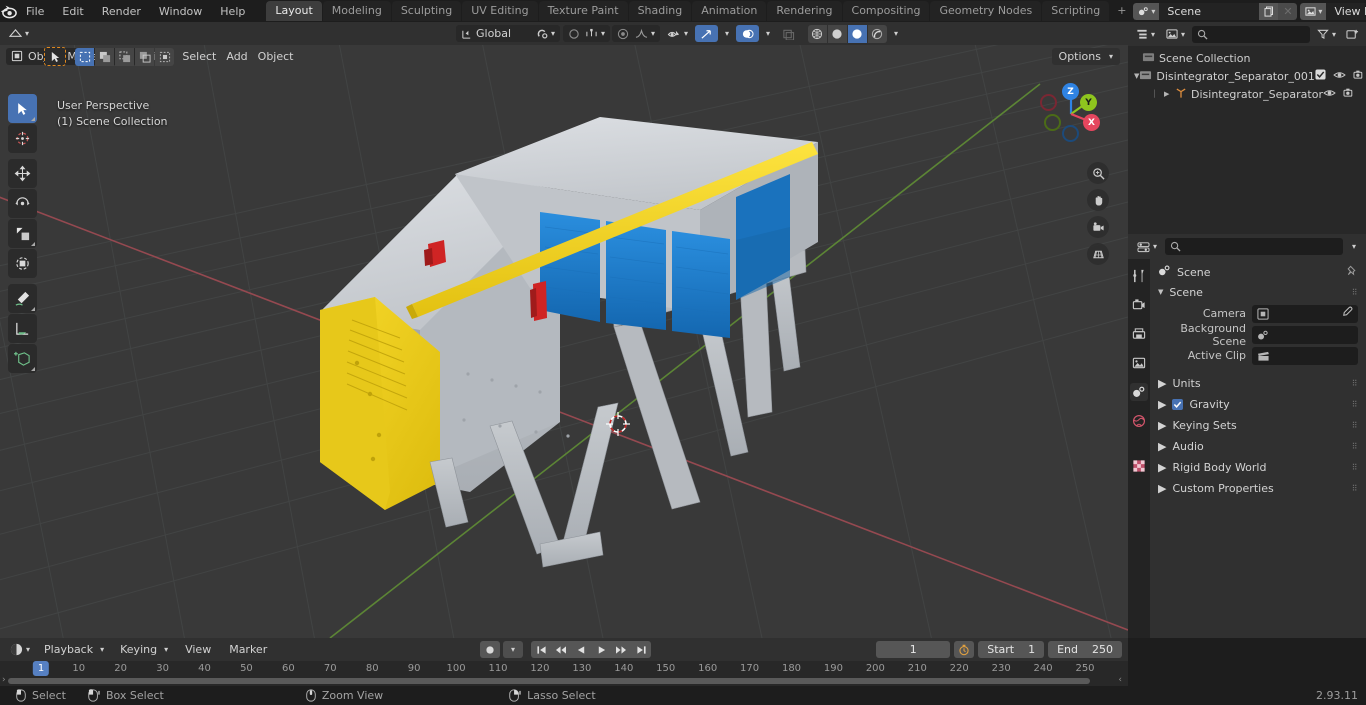  Describe the element at coordinates (1139, 421) in the screenshot. I see `world-tab` at that location.